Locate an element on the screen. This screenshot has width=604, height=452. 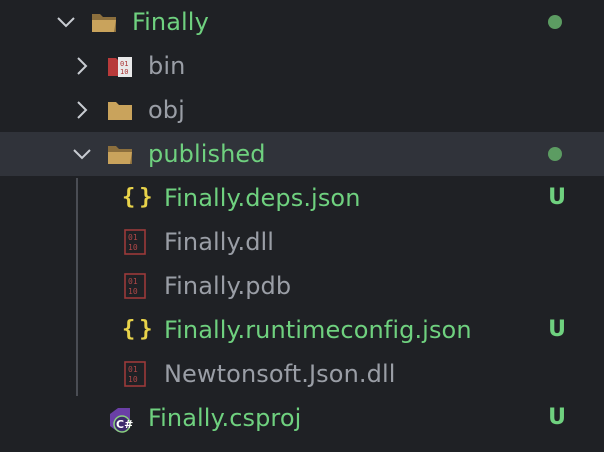
tree-item-label: Newtonsoft.Json.dll is located at coordinates (280, 374).